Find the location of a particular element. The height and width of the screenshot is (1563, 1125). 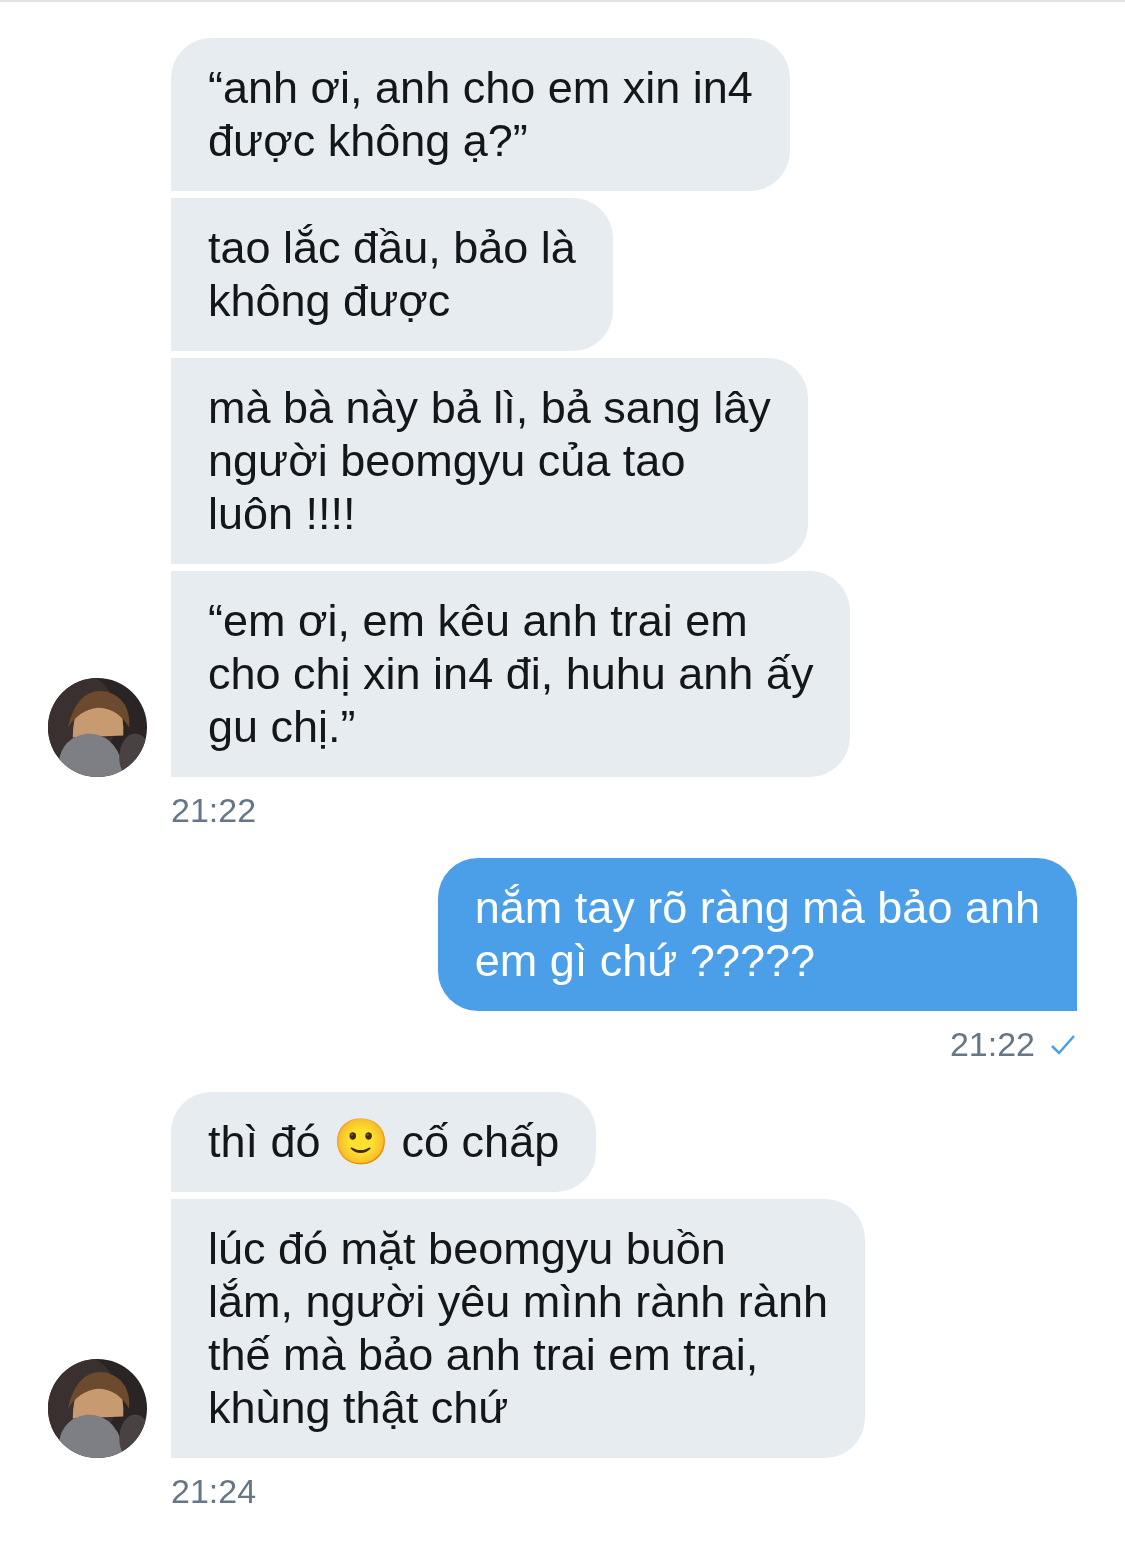

message-bubble: thì đó 🙂 cố chấp is located at coordinates (384, 1142).